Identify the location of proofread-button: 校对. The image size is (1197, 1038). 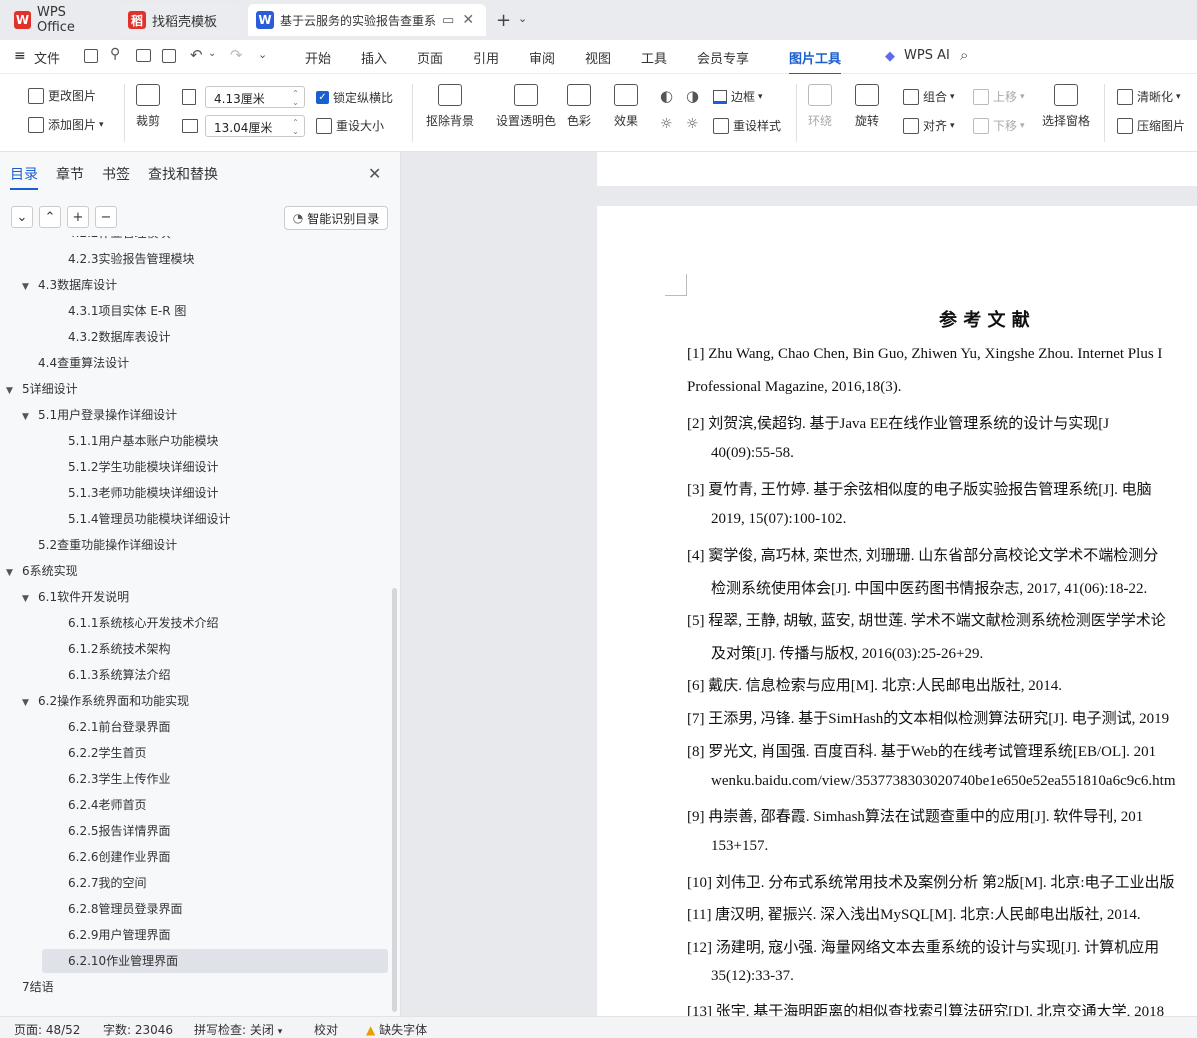
(326, 1029).